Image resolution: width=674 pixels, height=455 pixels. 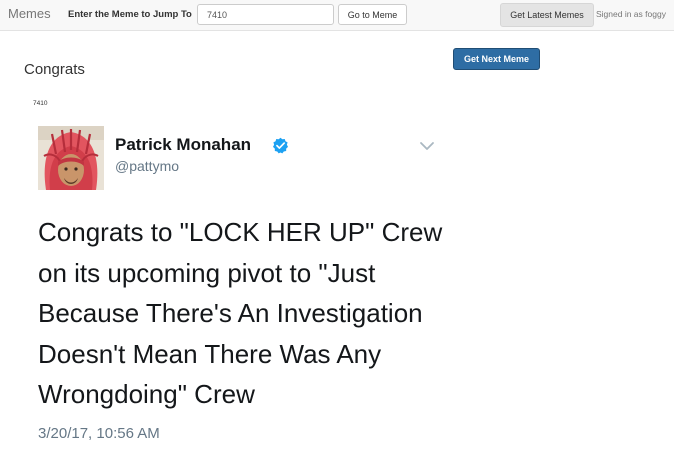 What do you see at coordinates (496, 59) in the screenshot?
I see `get-next-meme-button: Get Next Meme` at bounding box center [496, 59].